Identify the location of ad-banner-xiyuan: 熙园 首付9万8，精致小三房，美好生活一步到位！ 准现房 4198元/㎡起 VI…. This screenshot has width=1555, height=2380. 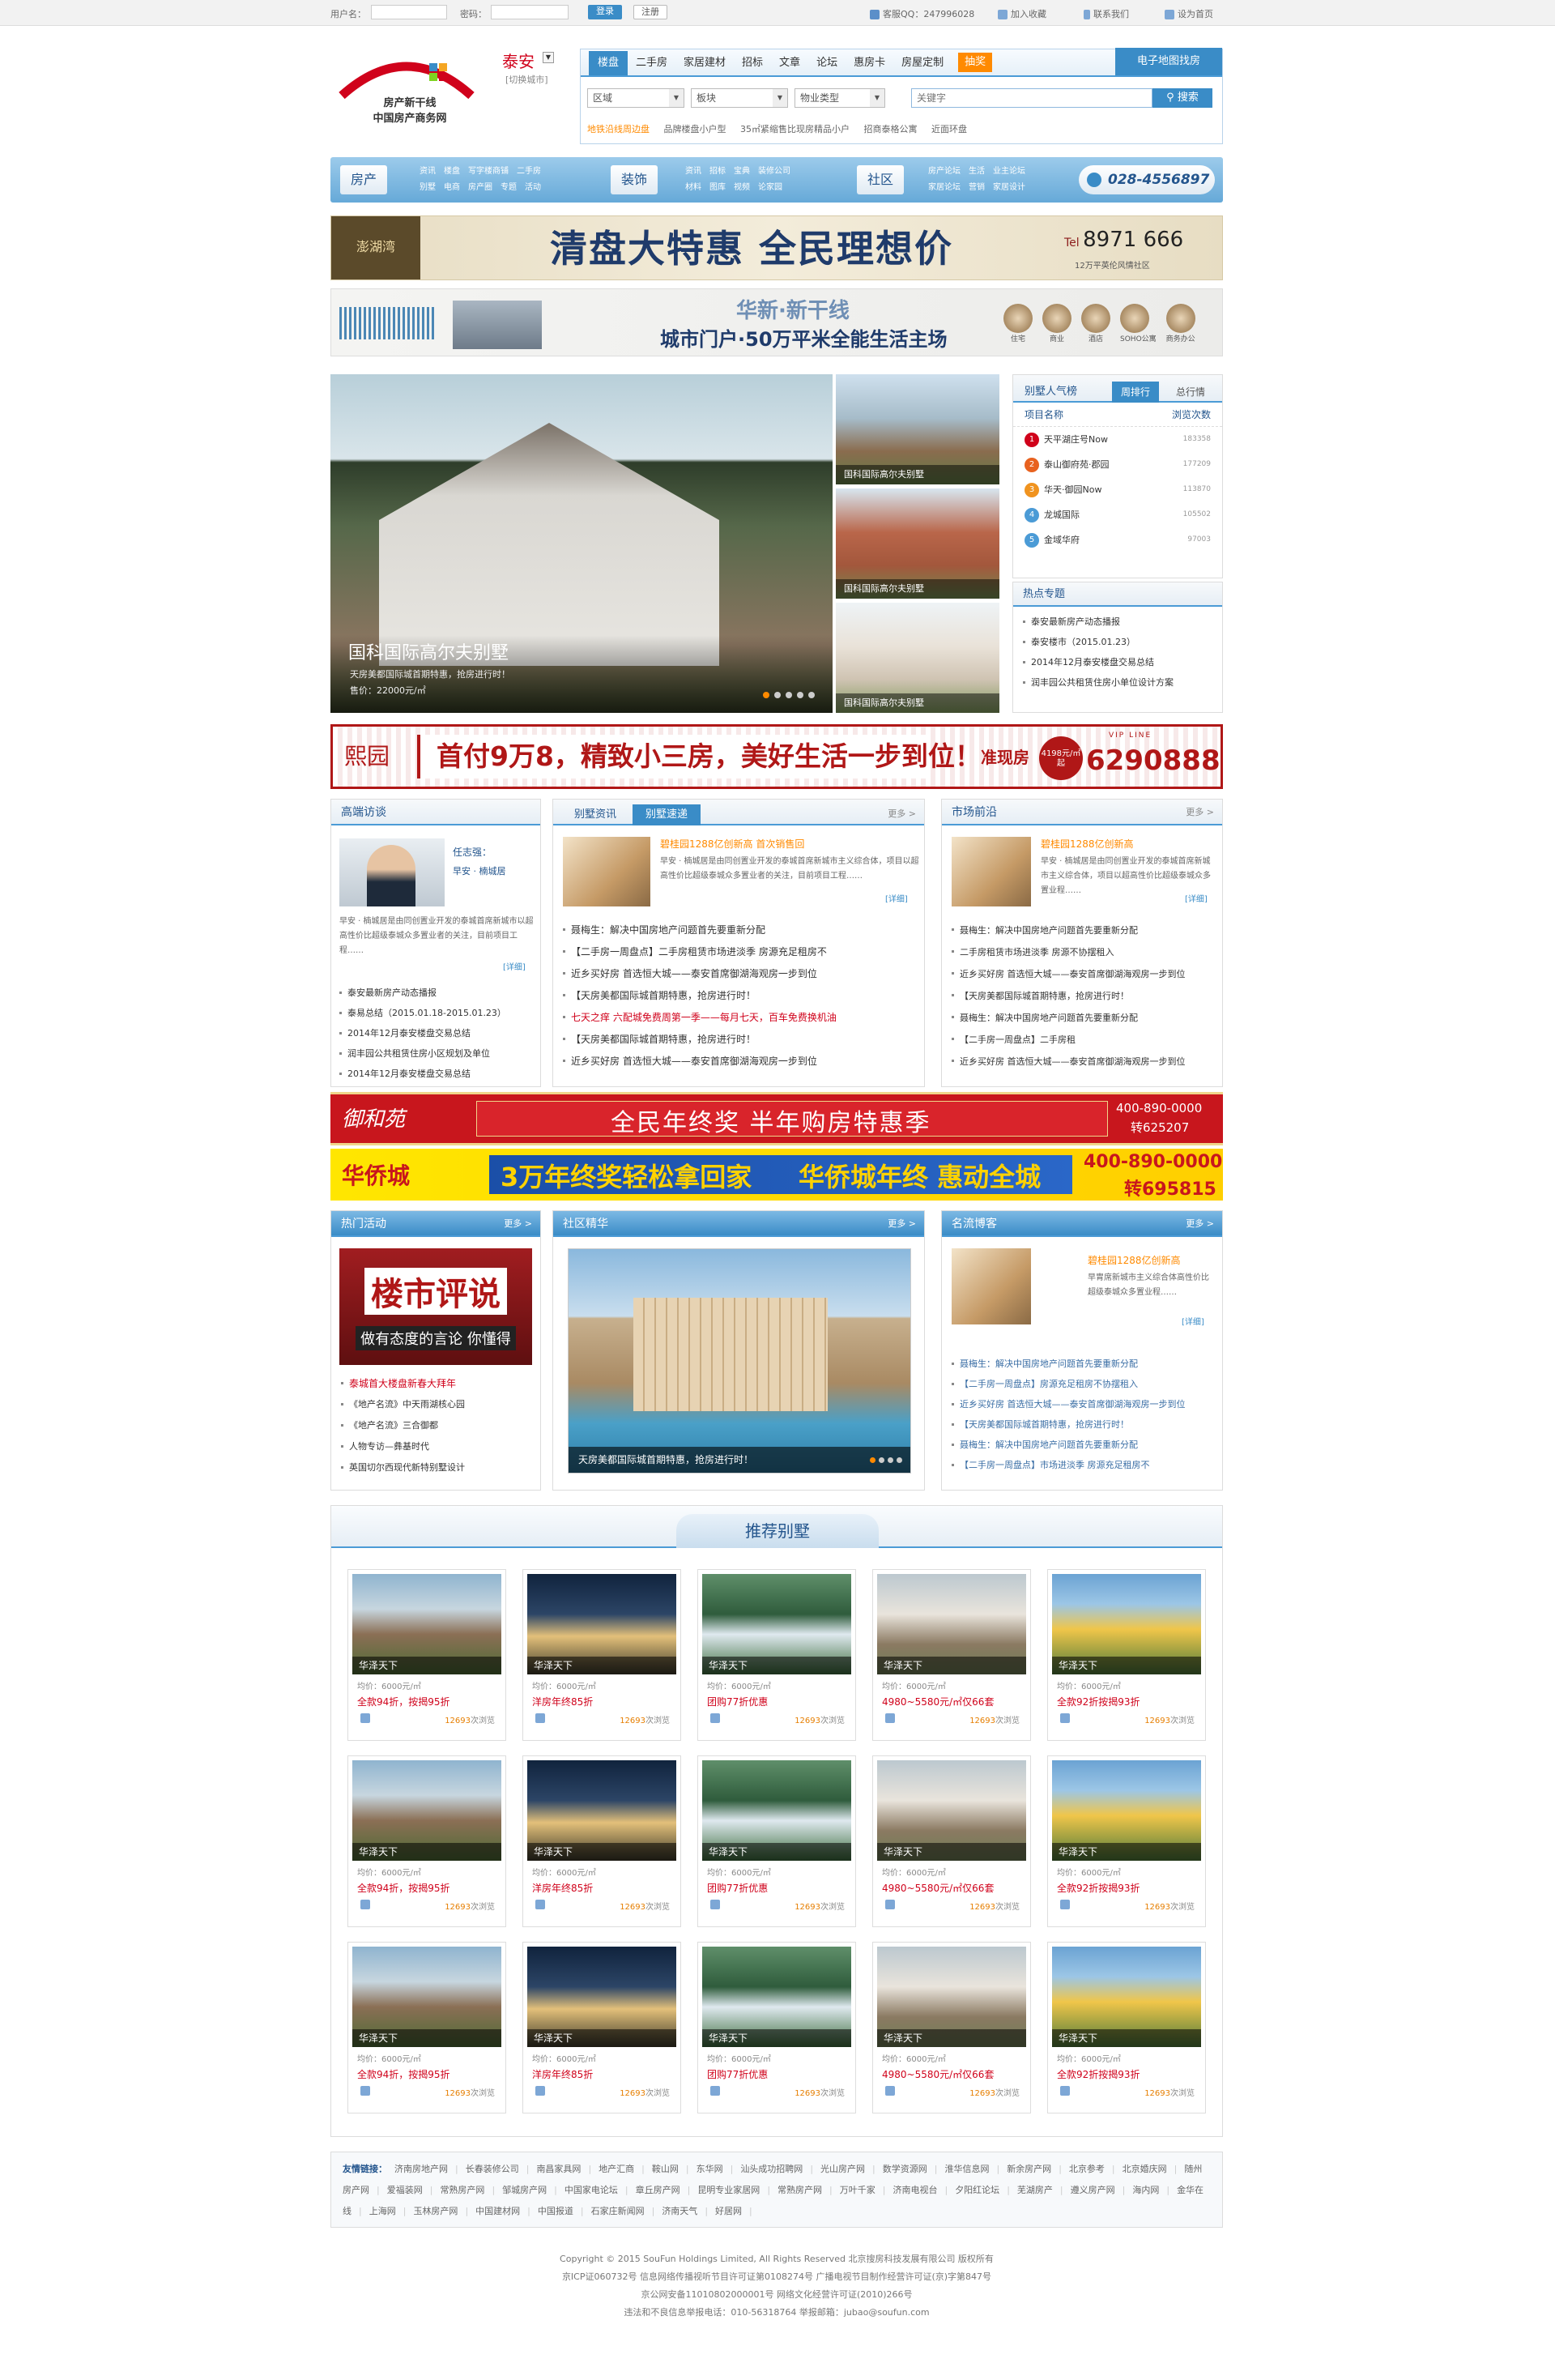
(777, 756).